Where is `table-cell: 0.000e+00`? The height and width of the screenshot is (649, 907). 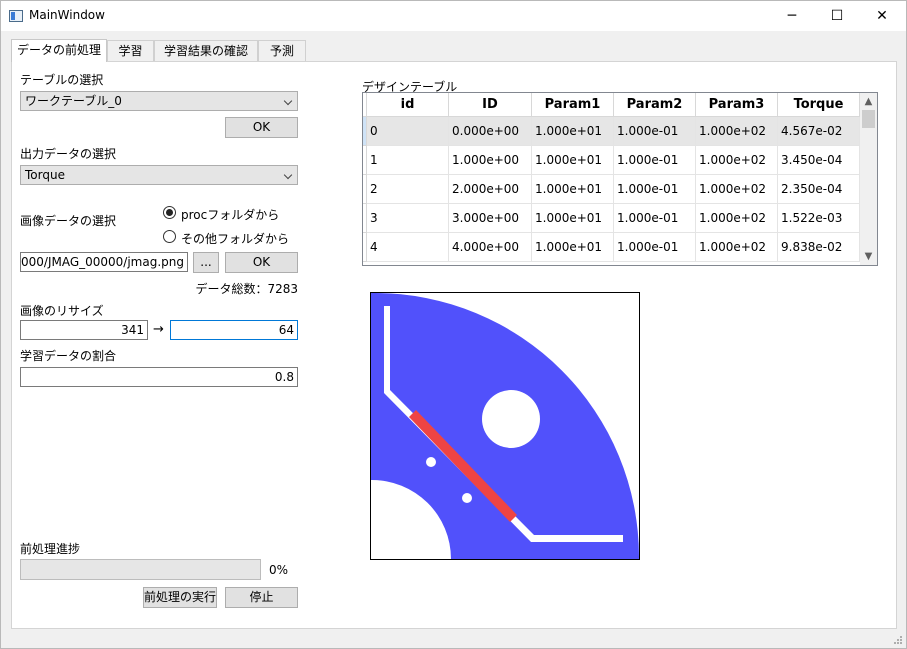
table-cell: 0.000e+00 is located at coordinates (490, 131).